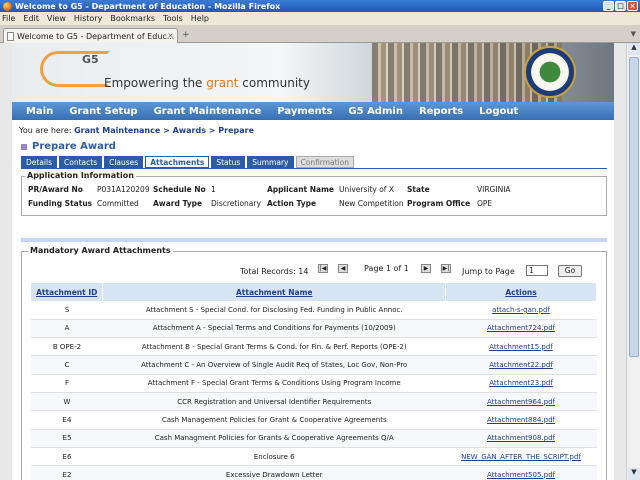  Describe the element at coordinates (343, 268) in the screenshot. I see `previous-page-button: ◀` at that location.